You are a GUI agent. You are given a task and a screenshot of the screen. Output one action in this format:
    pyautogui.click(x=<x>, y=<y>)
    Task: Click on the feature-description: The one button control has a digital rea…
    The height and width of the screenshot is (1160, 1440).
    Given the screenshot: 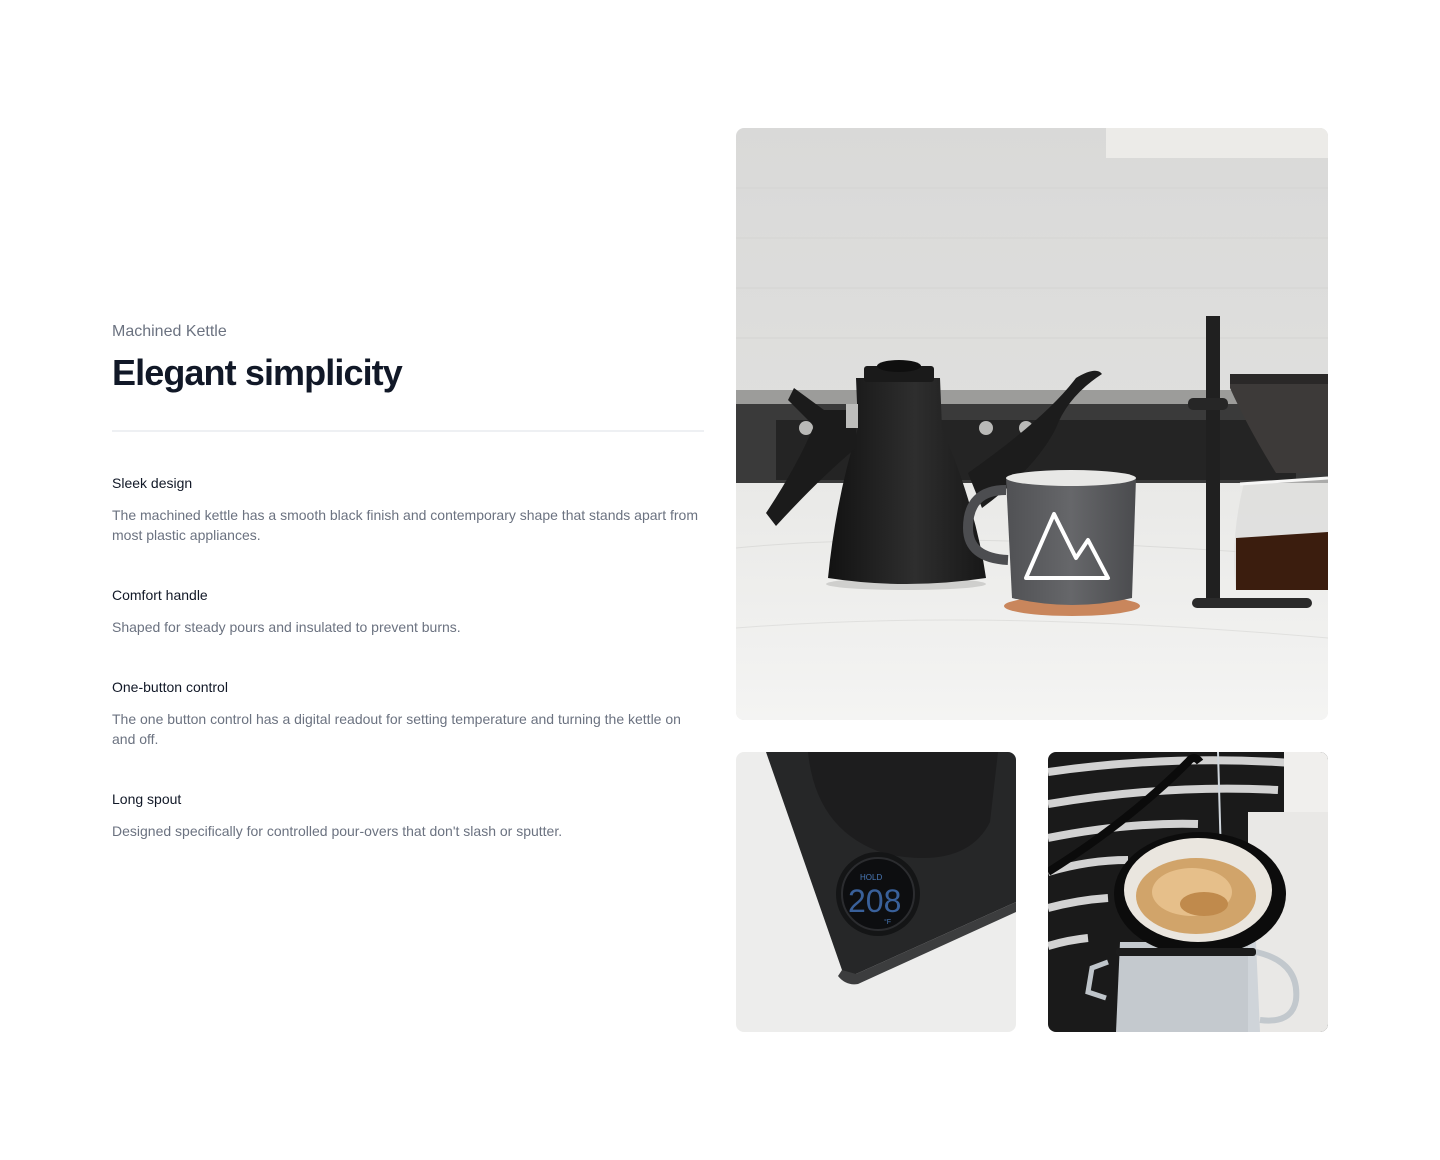 What is the action you would take?
    pyautogui.click(x=396, y=729)
    